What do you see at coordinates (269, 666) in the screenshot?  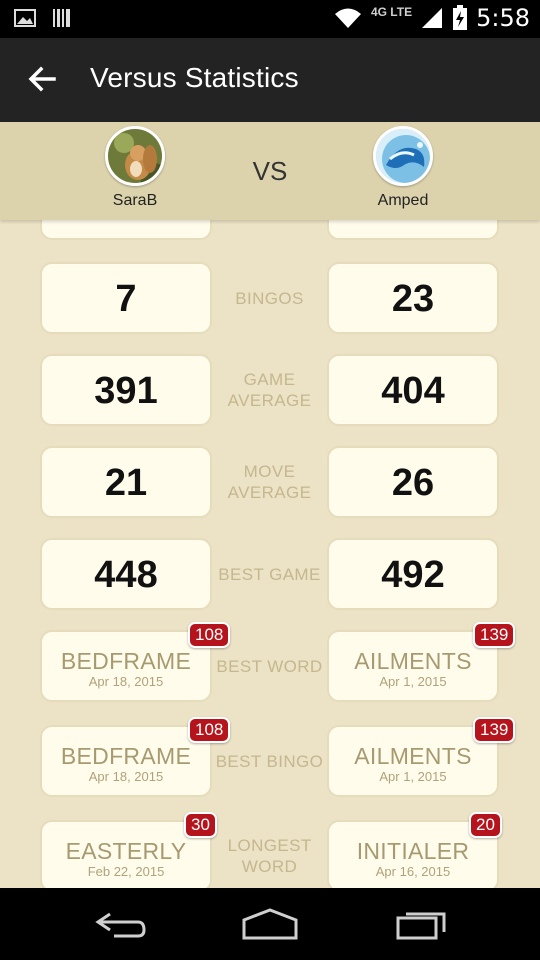 I see `stat-label: BEST WORD` at bounding box center [269, 666].